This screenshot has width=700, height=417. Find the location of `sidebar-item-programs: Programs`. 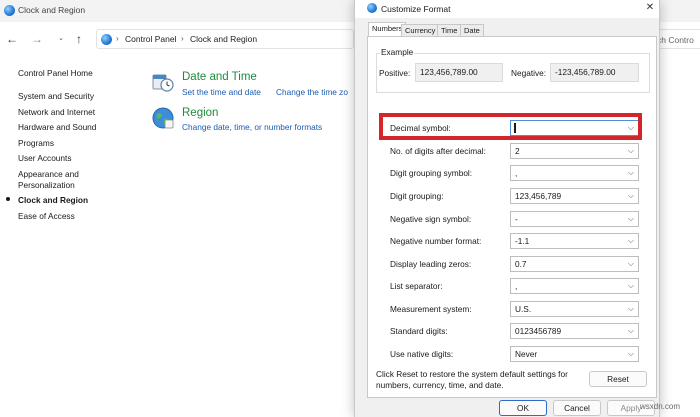

sidebar-item-programs: Programs is located at coordinates (36, 143).